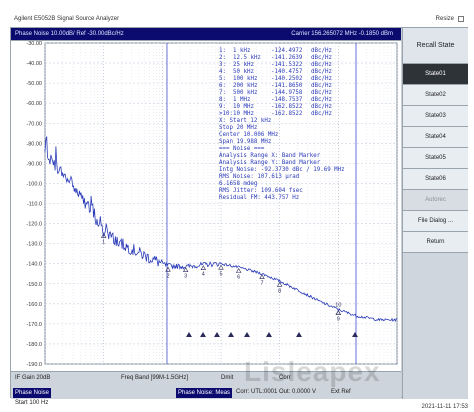 The width and height of the screenshot is (474, 412). Describe the element at coordinates (67, 19) in the screenshot. I see `window-title: Agilent E5052B Signal Source Analyzer` at that location.